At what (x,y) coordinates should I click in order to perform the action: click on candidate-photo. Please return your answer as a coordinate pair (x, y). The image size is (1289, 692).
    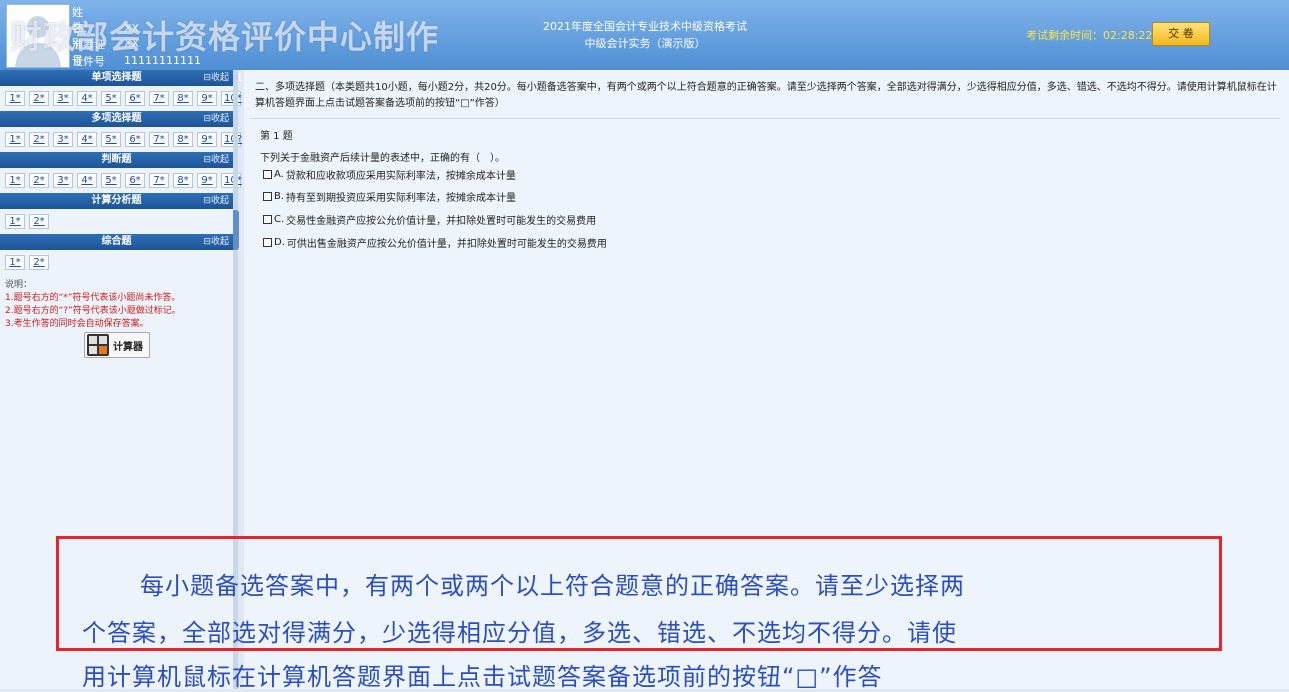
    Looking at the image, I should click on (38, 36).